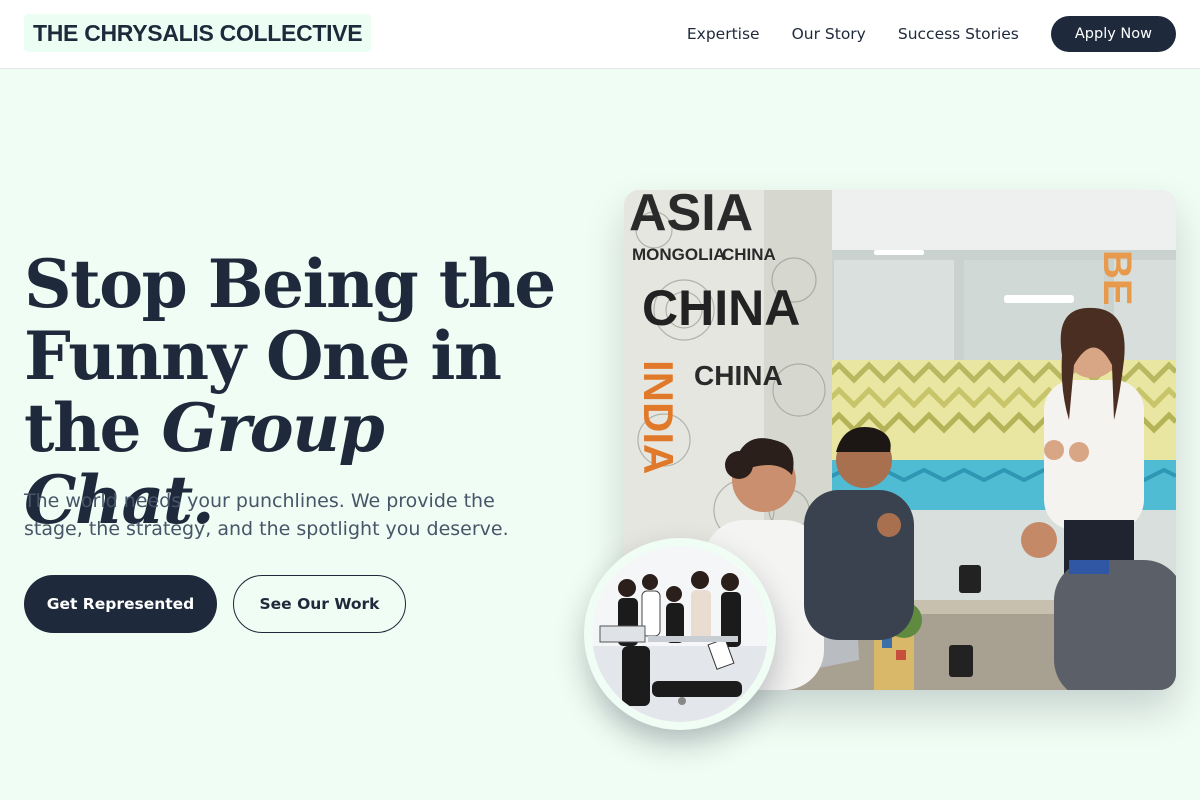  Describe the element at coordinates (658, 417) in the screenshot. I see `svg-text: INDIA` at that location.